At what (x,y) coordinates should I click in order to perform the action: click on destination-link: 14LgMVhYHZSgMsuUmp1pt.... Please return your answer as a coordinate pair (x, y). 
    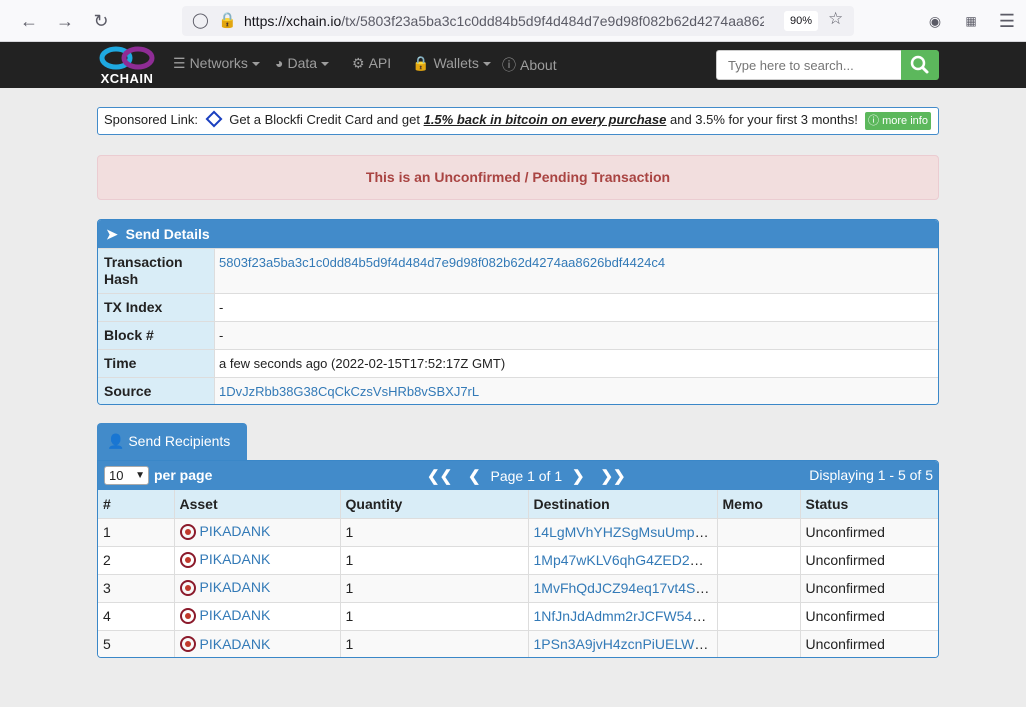
    Looking at the image, I should click on (625, 532).